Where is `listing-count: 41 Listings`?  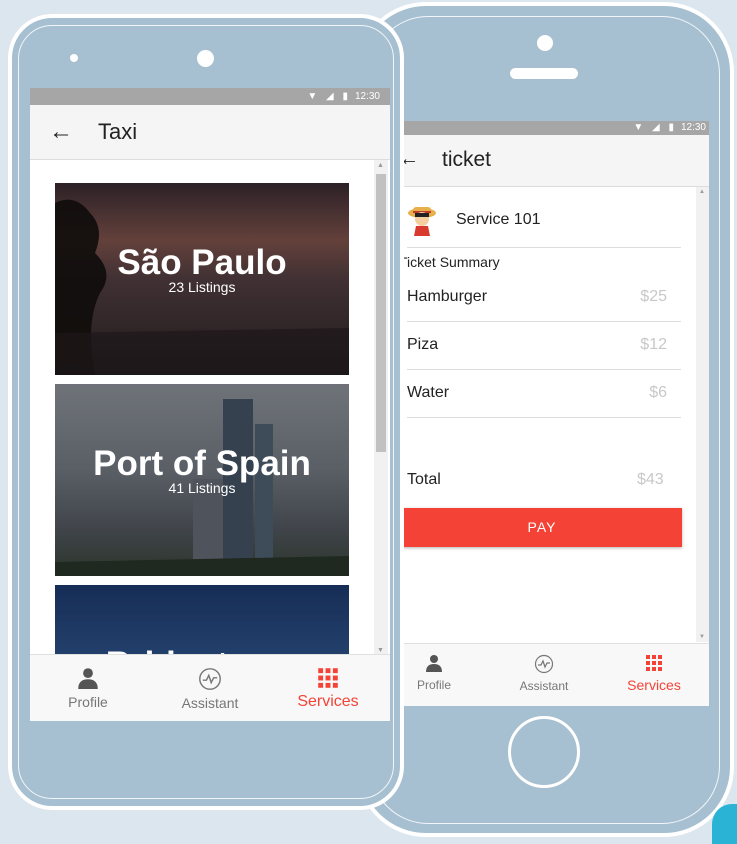
listing-count: 41 Listings is located at coordinates (202, 488).